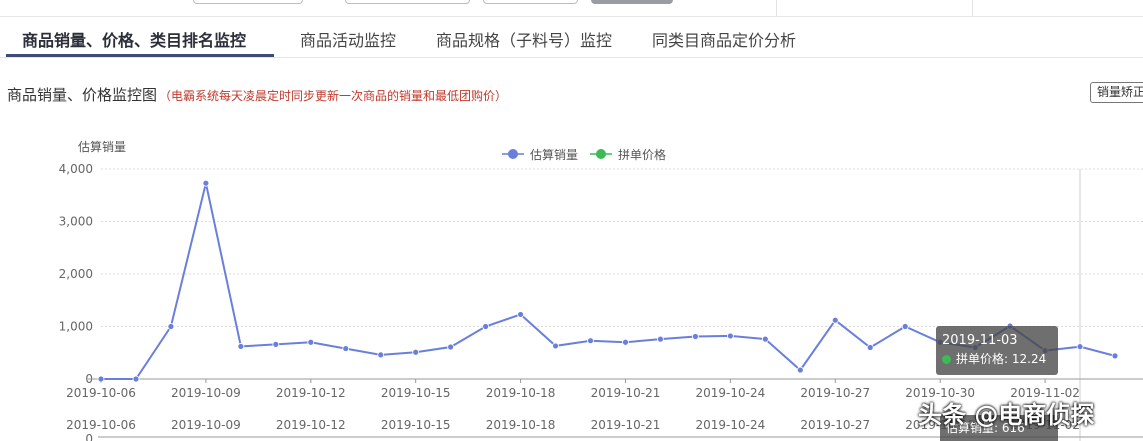 The height and width of the screenshot is (441, 1143). I want to click on lower-x-tick-label: 2019-10-15, so click(416, 425).